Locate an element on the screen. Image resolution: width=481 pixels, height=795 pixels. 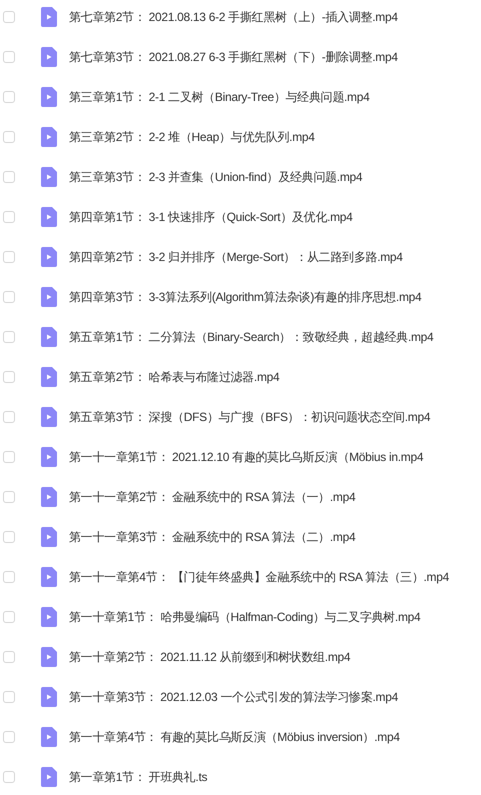
file-name: 第七章第3节： 2021.08.27 6-3 手撕红黑树（下）-删除调整.mp4 is located at coordinates (233, 57).